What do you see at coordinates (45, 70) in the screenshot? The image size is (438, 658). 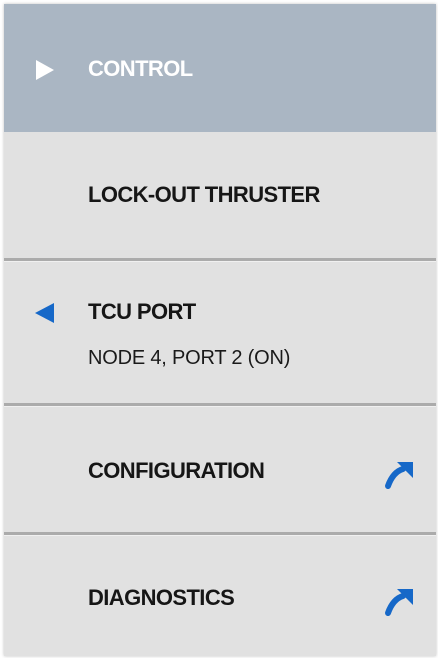 I see `play-arrow-icon` at bounding box center [45, 70].